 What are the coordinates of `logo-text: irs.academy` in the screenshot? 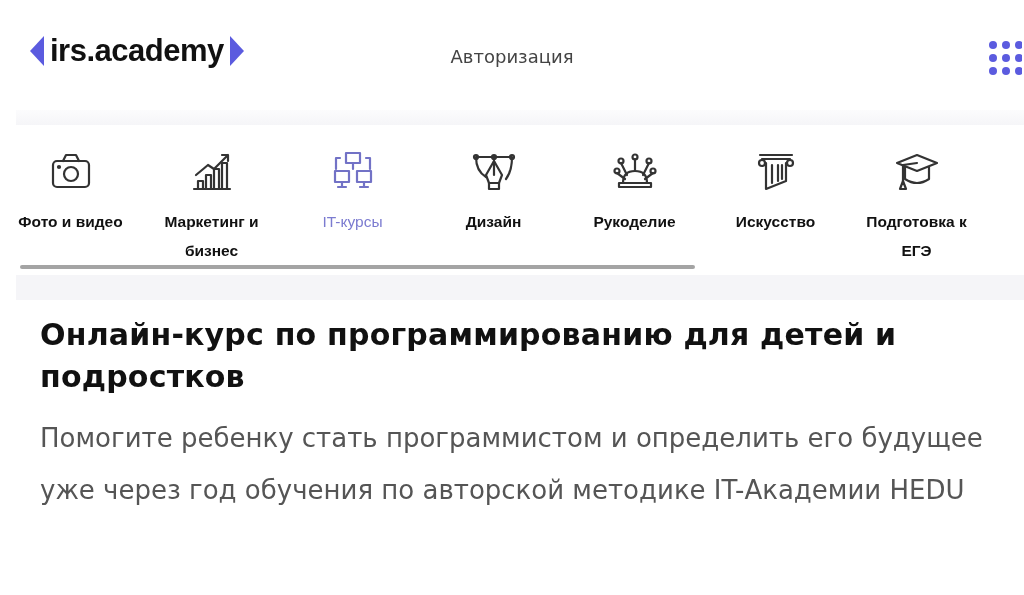 It's located at (137, 51).